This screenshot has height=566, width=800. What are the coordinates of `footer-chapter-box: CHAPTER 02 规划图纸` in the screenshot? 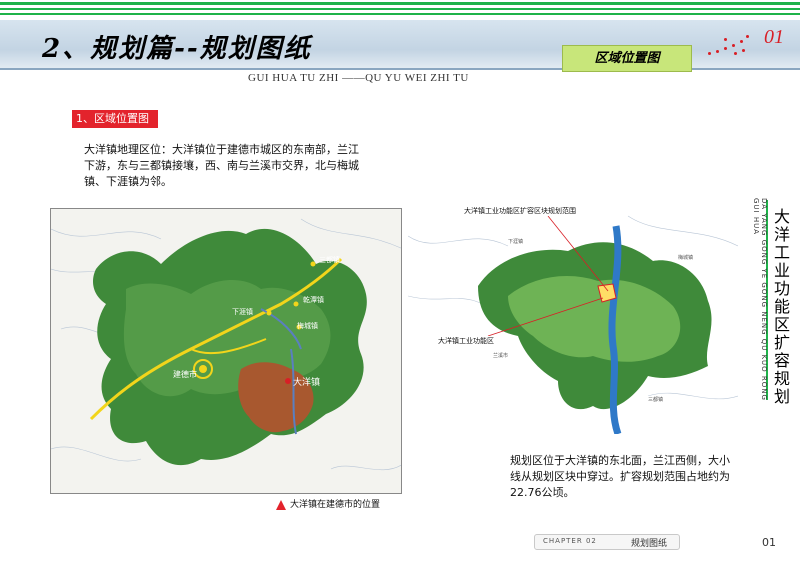 It's located at (607, 542).